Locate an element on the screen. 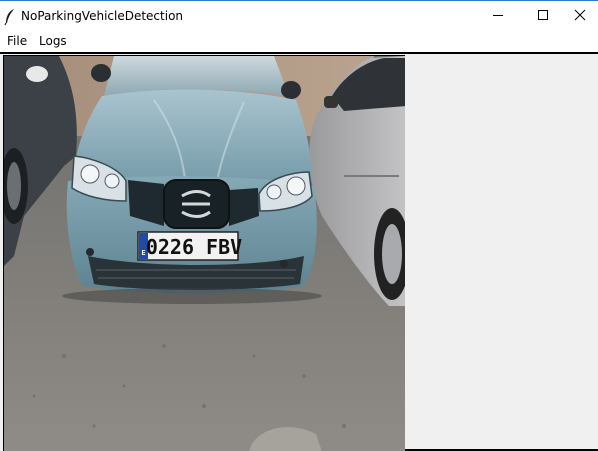 The width and height of the screenshot is (598, 451). close-icon is located at coordinates (580, 16).